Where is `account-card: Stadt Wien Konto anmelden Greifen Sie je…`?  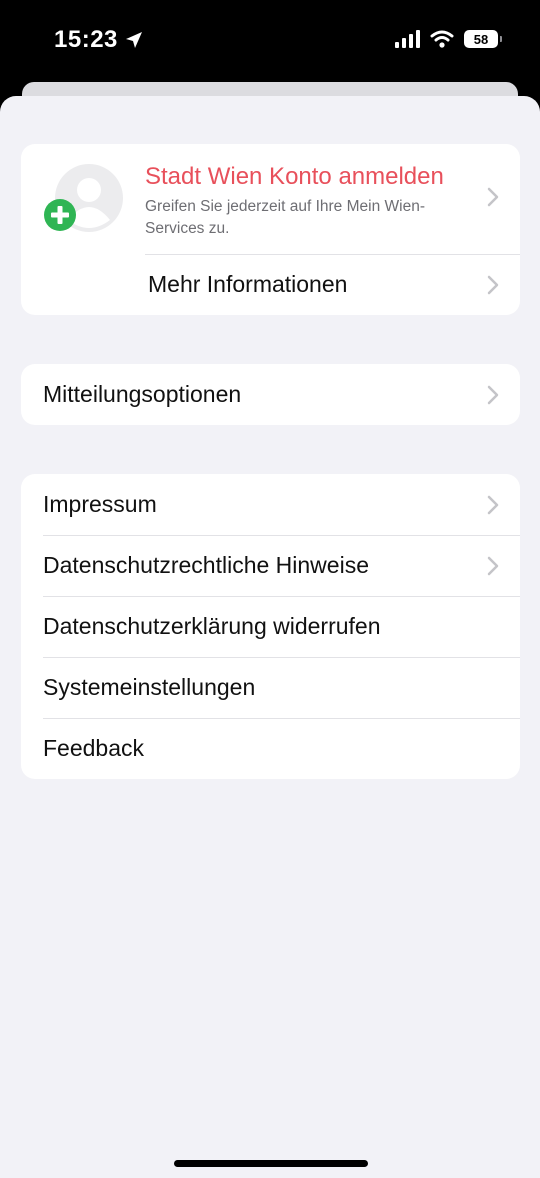
account-card: Stadt Wien Konto anmelden Greifen Sie je… is located at coordinates (270, 229).